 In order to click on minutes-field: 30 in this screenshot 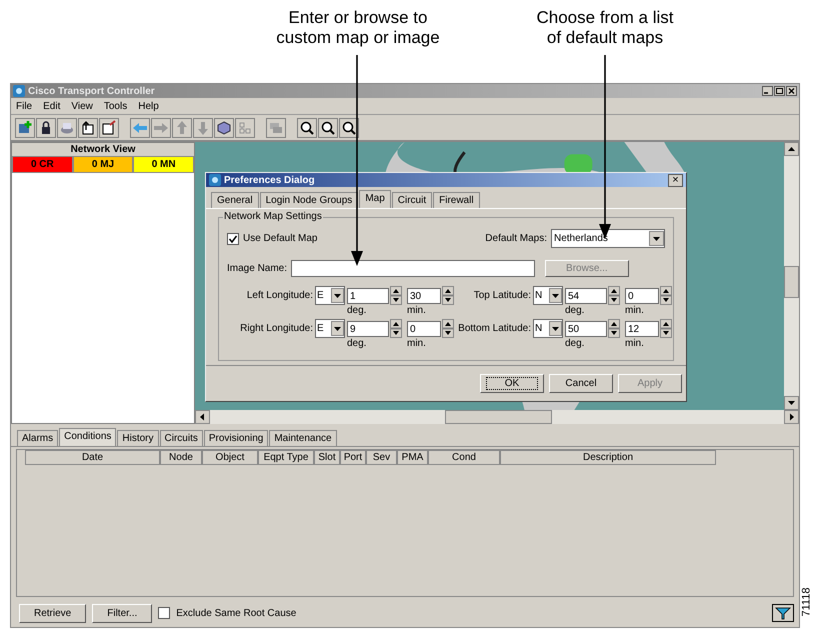, I will do `click(424, 296)`.